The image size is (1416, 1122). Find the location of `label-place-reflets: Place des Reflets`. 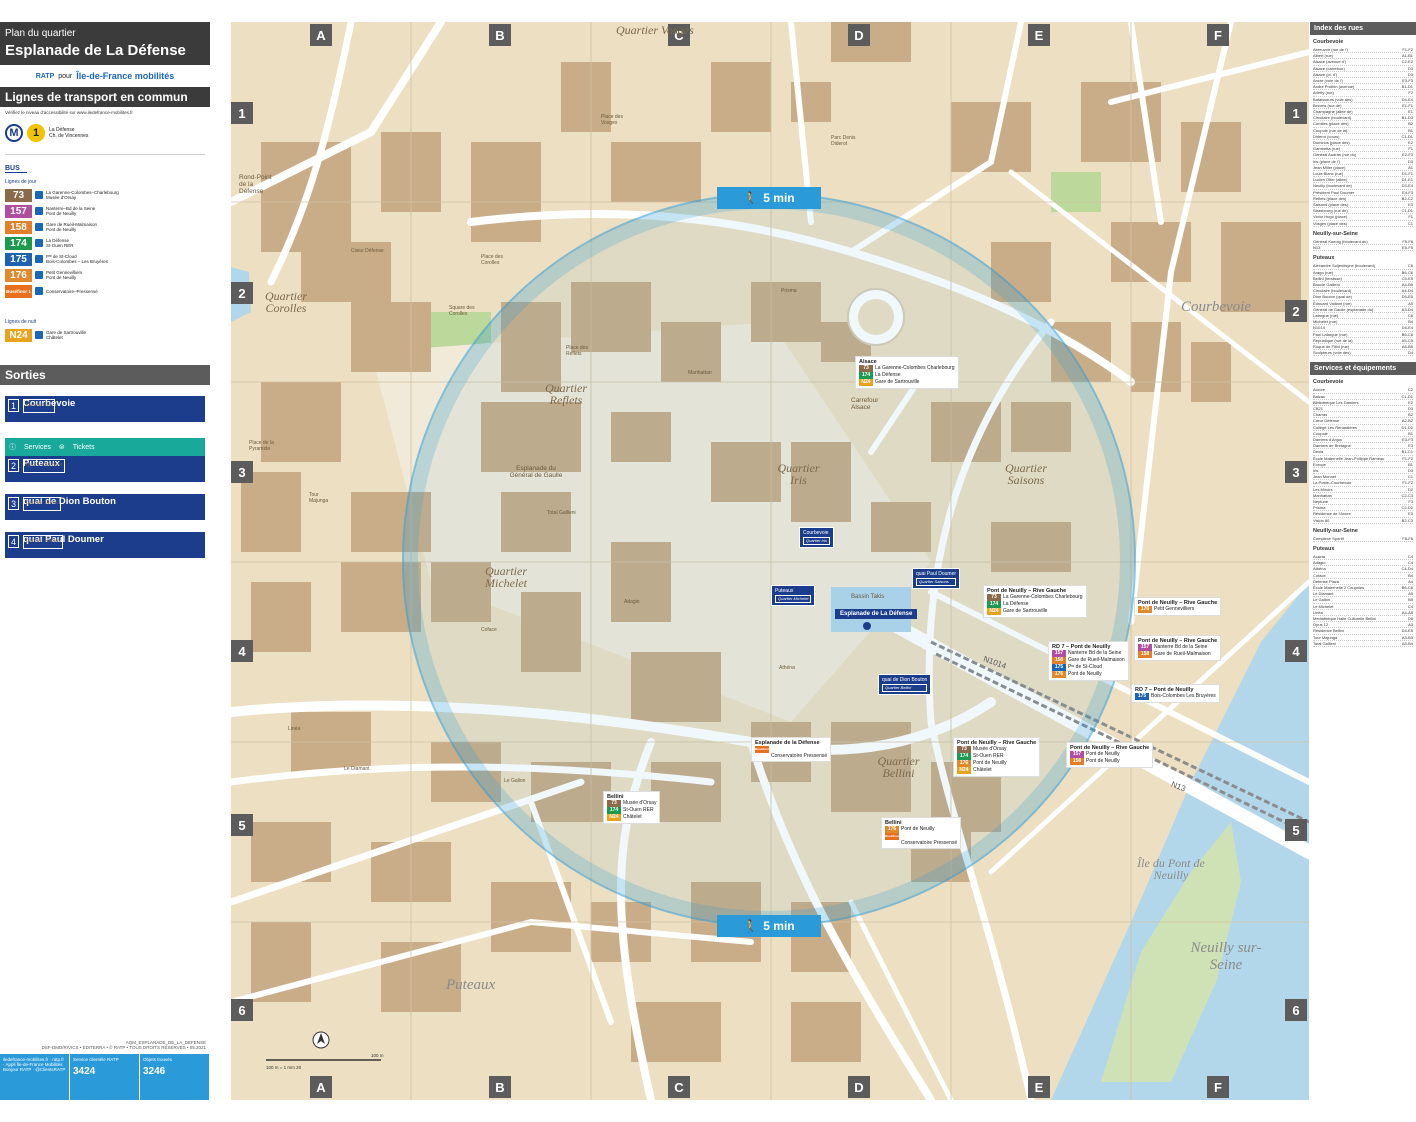

label-place-reflets: Place des Reflets is located at coordinates (577, 351).